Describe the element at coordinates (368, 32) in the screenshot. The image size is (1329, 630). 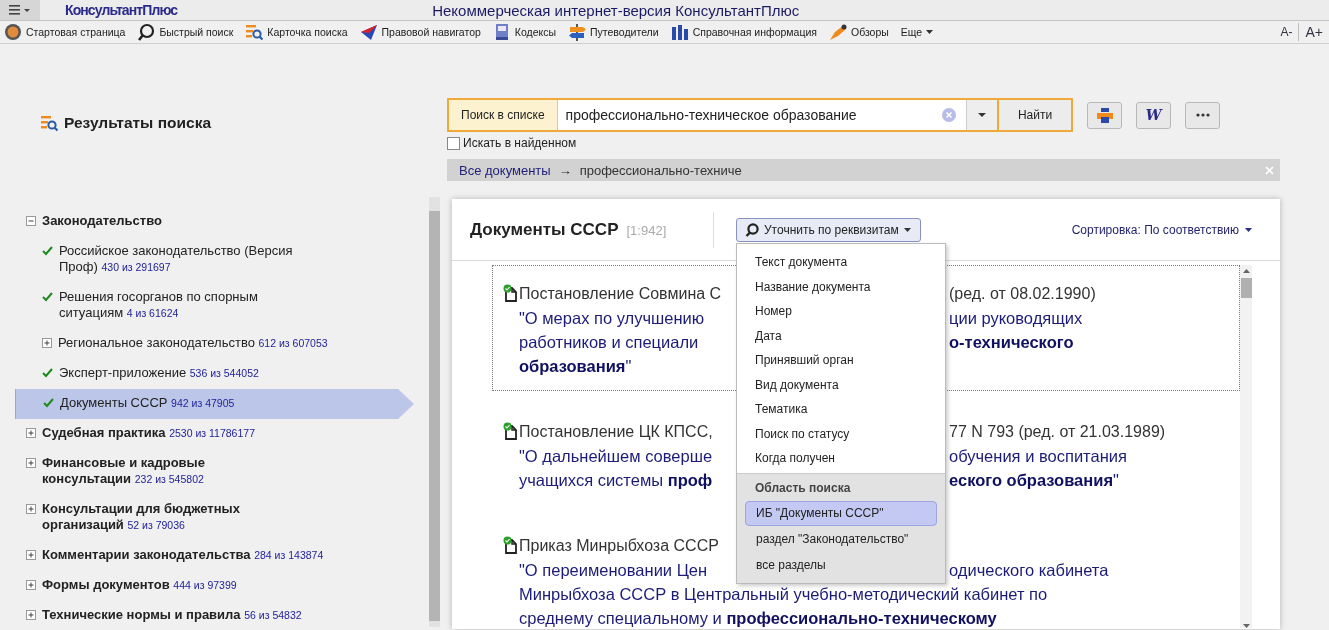
I see `pointer-icon` at that location.